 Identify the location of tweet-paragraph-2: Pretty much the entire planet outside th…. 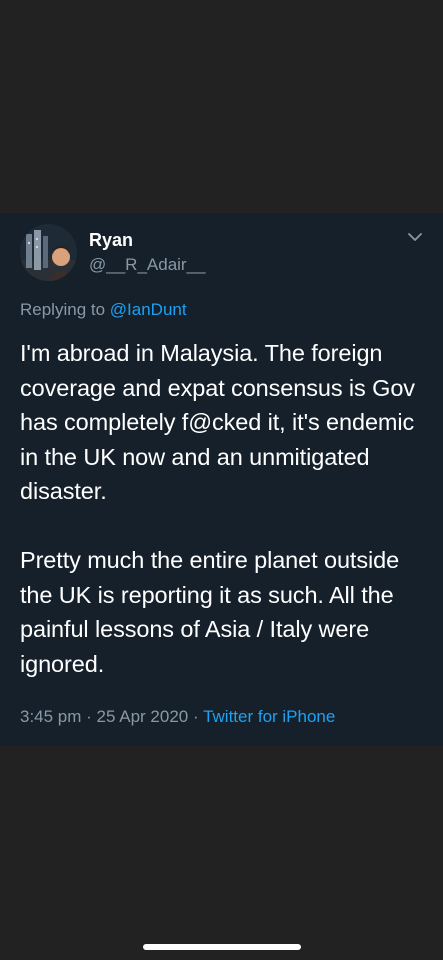
(210, 612).